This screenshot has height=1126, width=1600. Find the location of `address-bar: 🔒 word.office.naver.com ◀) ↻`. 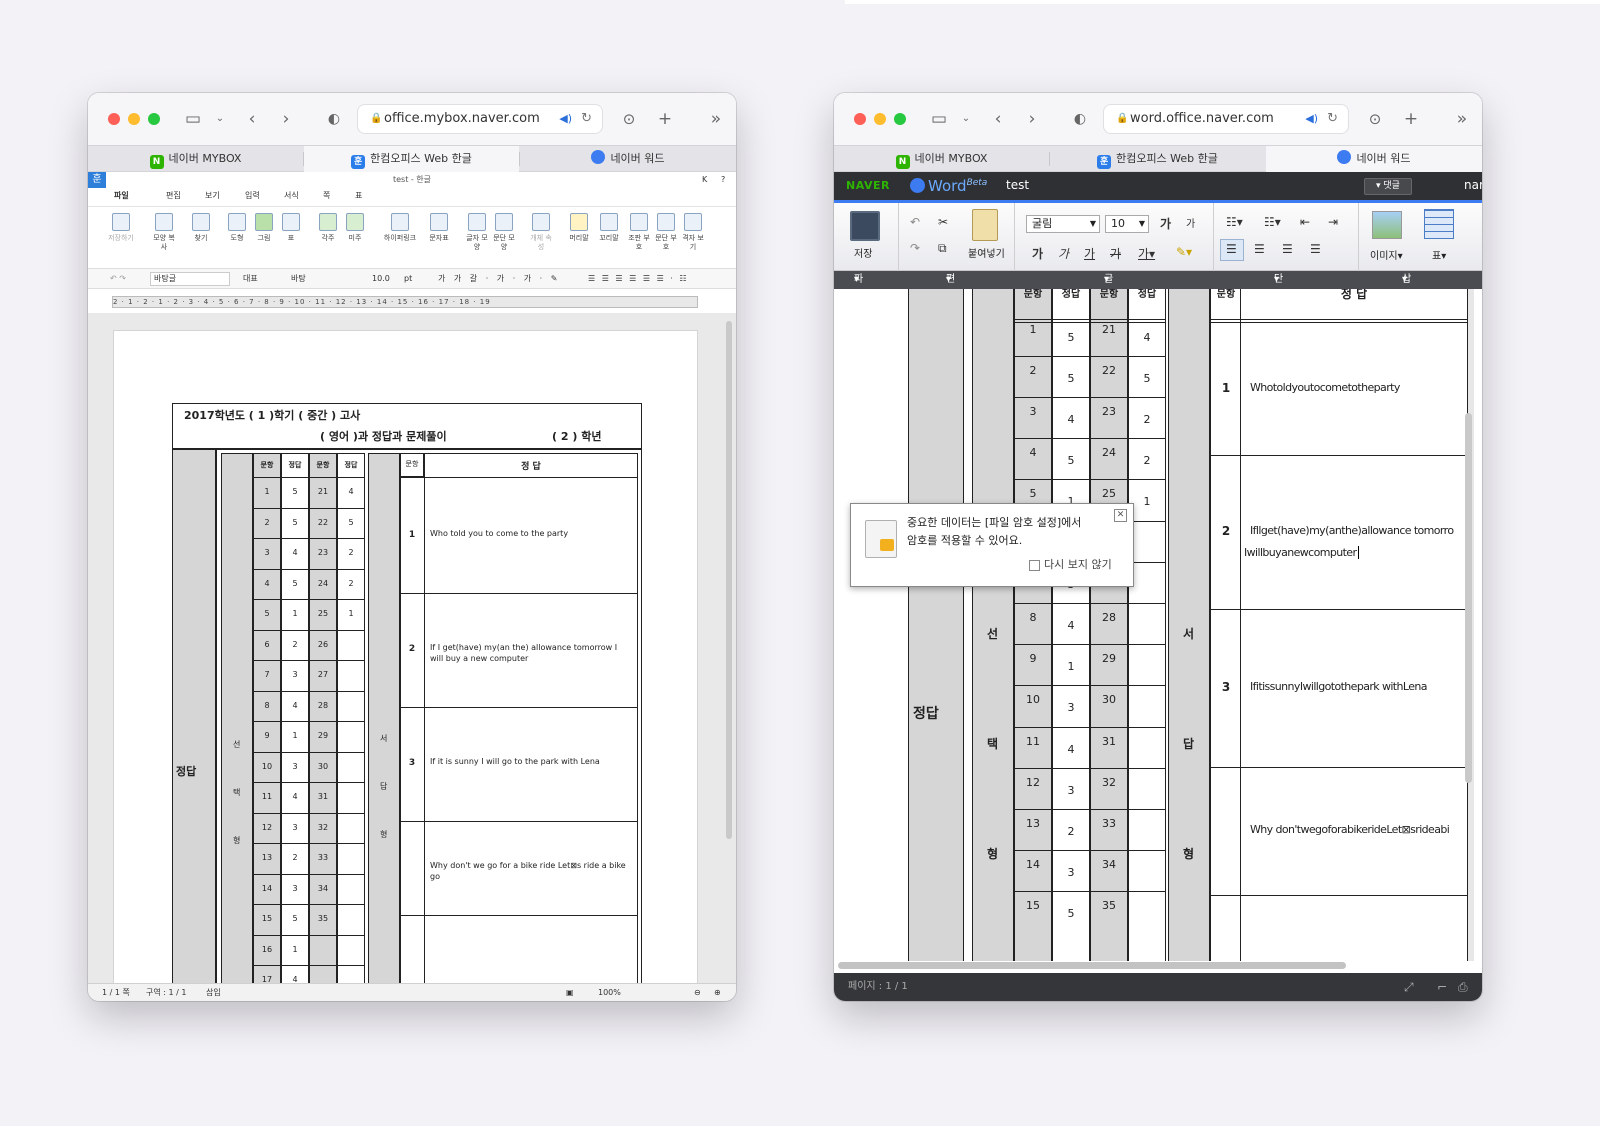

address-bar: 🔒 word.office.naver.com ◀) ↻ is located at coordinates (1226, 119).